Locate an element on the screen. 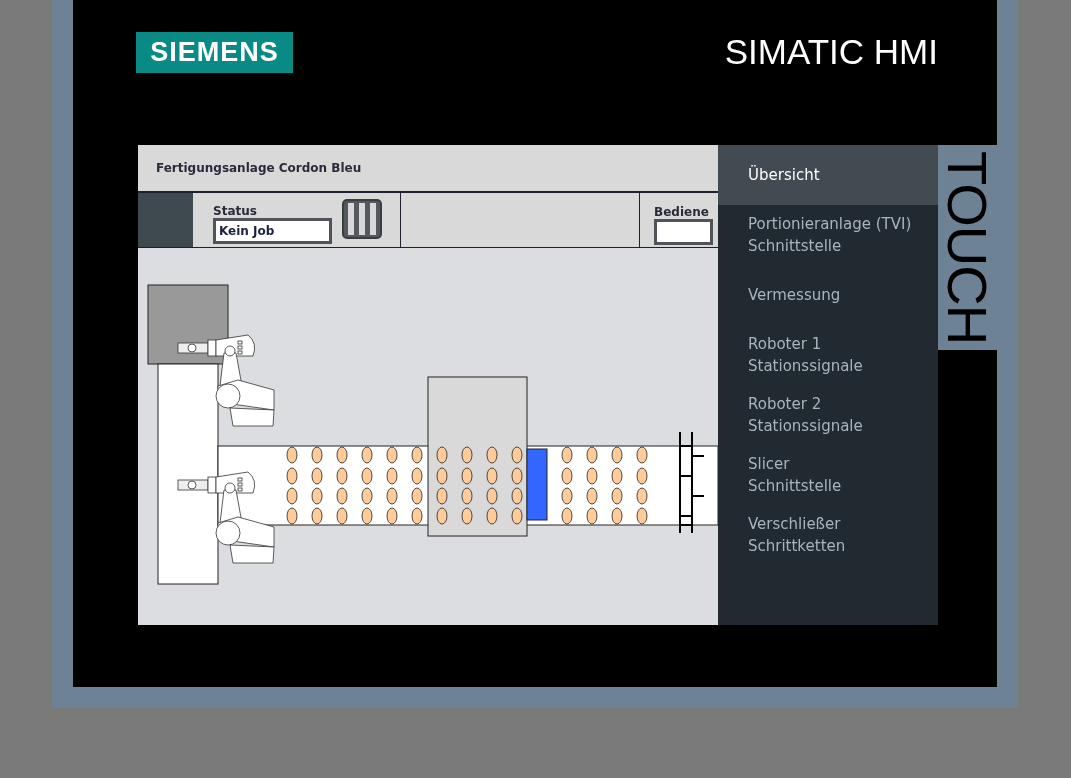  product-name: SIMATIC HMI is located at coordinates (831, 52).